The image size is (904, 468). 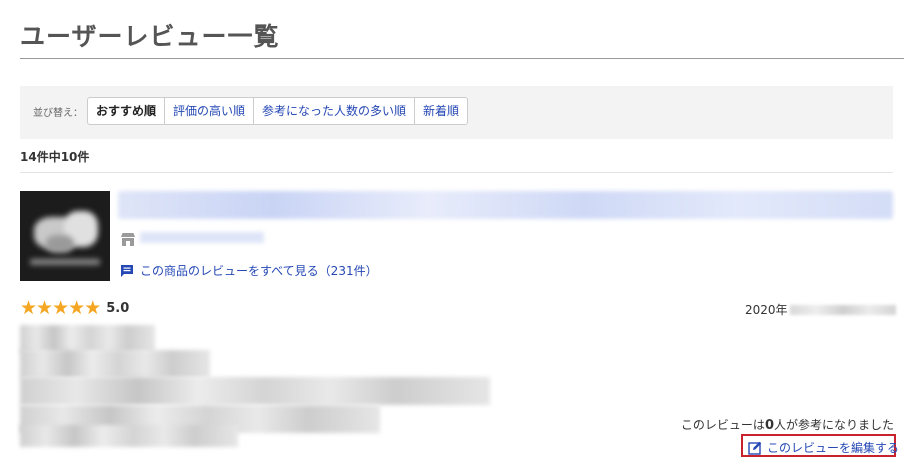 What do you see at coordinates (118, 308) in the screenshot?
I see `rating-value: 5.0` at bounding box center [118, 308].